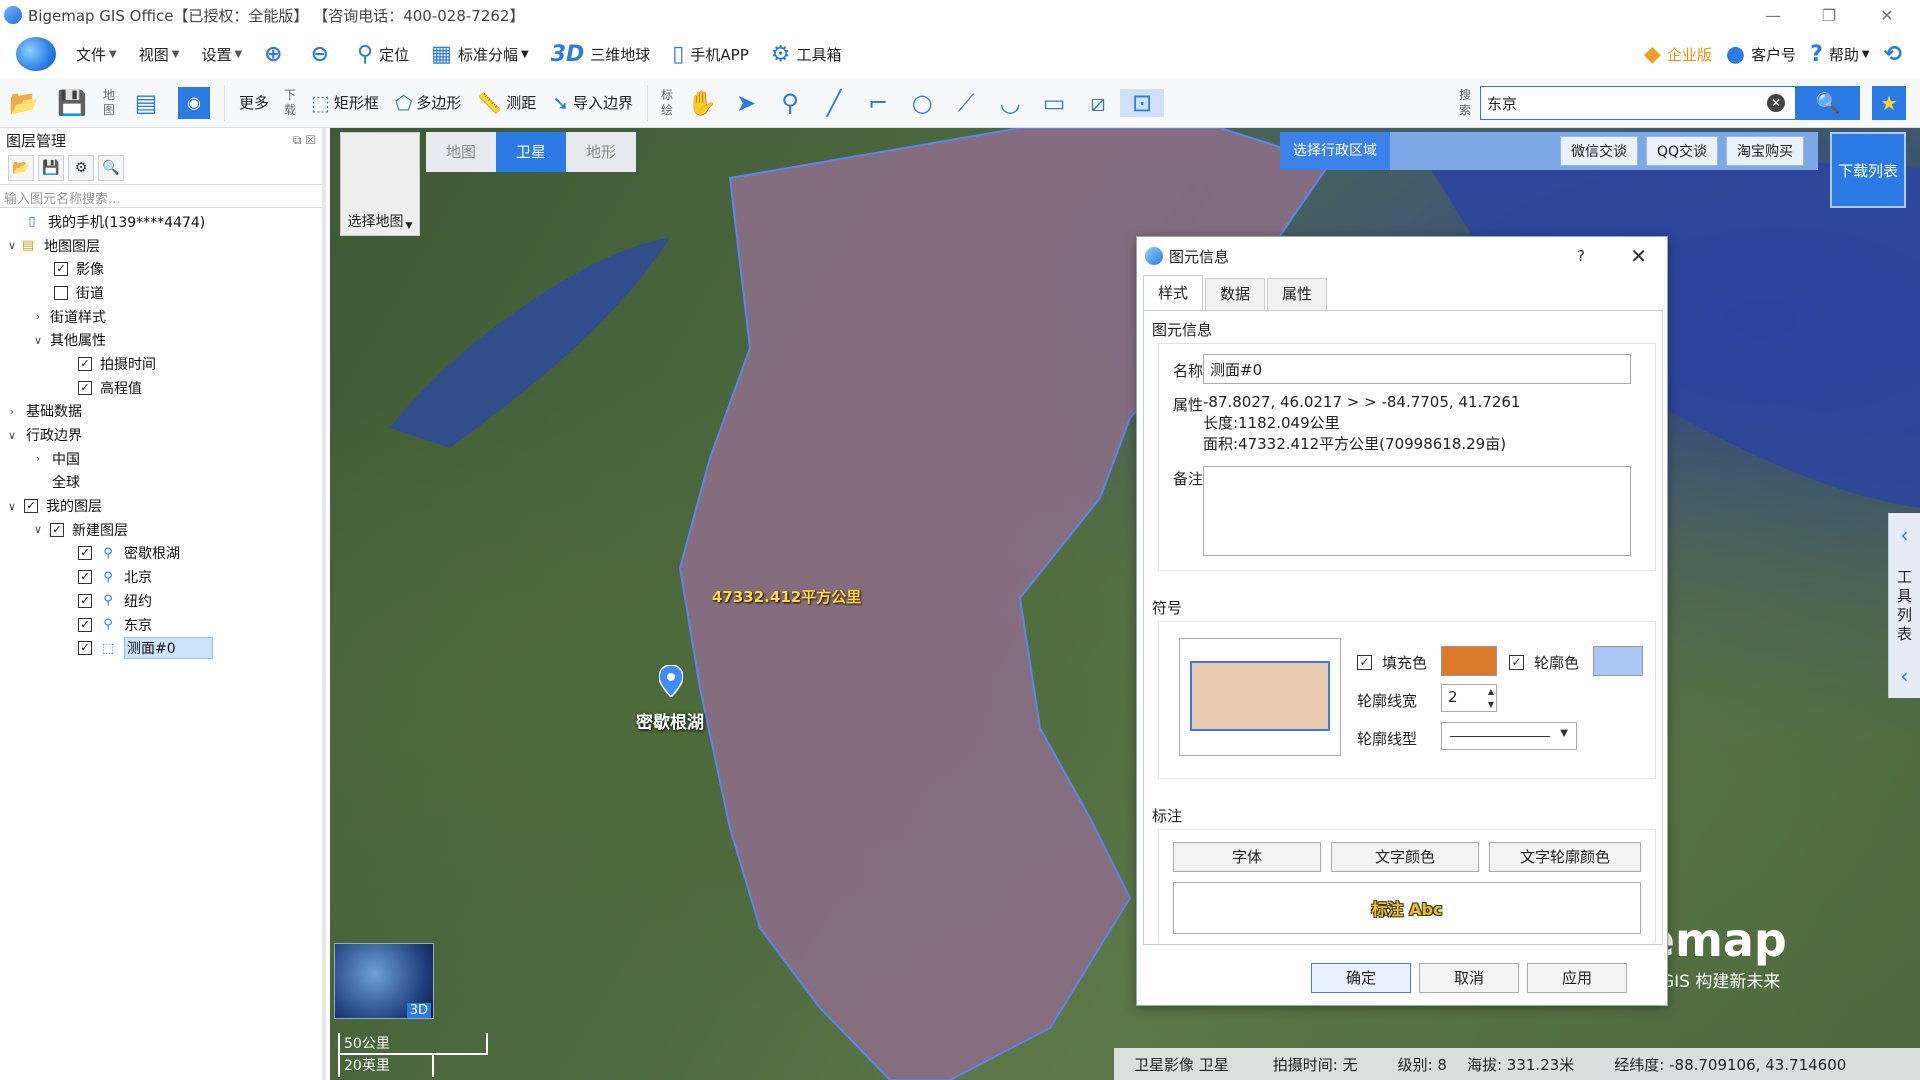 Image resolution: width=1920 pixels, height=1080 pixels. I want to click on globe-3d-button: 3D, so click(384, 981).